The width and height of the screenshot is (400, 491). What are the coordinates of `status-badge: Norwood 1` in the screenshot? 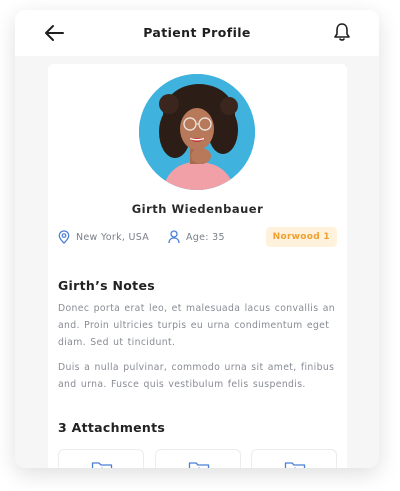 It's located at (301, 237).